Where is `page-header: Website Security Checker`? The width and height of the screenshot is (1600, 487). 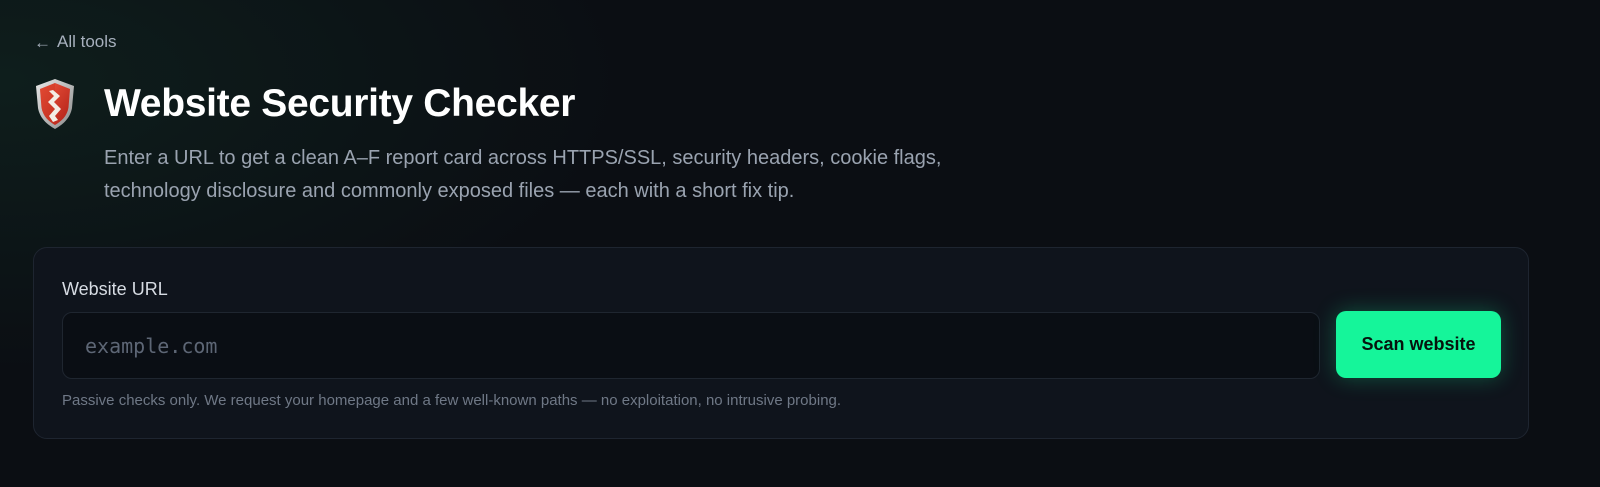
page-header: Website Security Checker is located at coordinates (304, 104).